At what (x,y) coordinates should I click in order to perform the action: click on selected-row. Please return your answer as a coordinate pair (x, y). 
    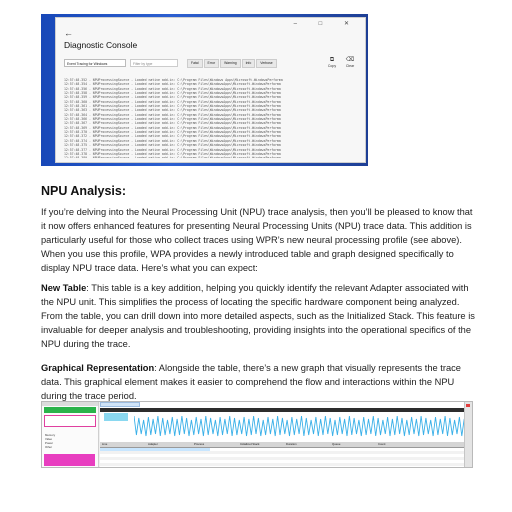
    Looking at the image, I should click on (155, 449).